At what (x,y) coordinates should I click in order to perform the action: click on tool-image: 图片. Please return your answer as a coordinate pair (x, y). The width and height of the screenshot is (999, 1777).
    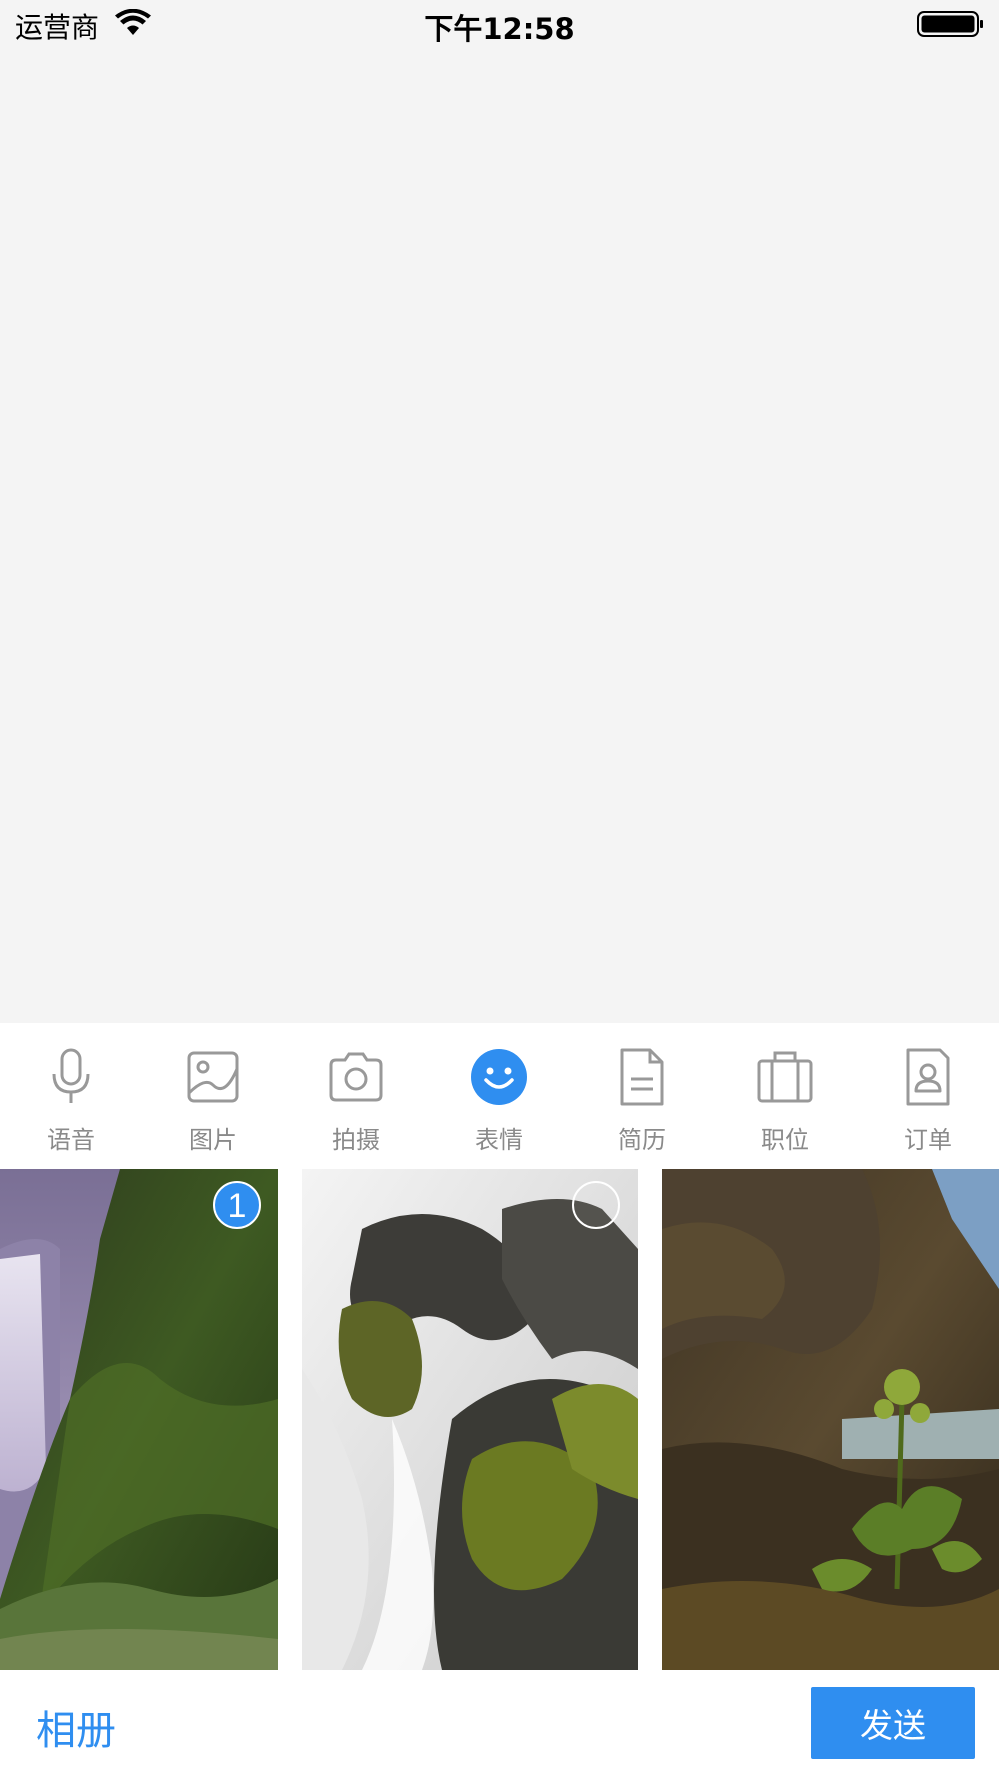
    Looking at the image, I should click on (213, 1096).